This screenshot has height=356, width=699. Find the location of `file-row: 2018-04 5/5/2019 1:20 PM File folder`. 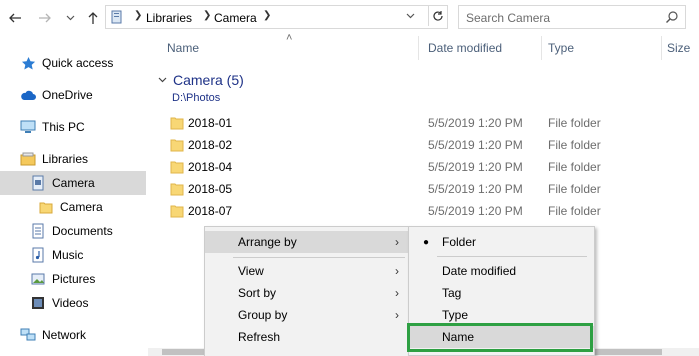

file-row: 2018-04 5/5/2019 1:20 PM File folder is located at coordinates (425, 167).